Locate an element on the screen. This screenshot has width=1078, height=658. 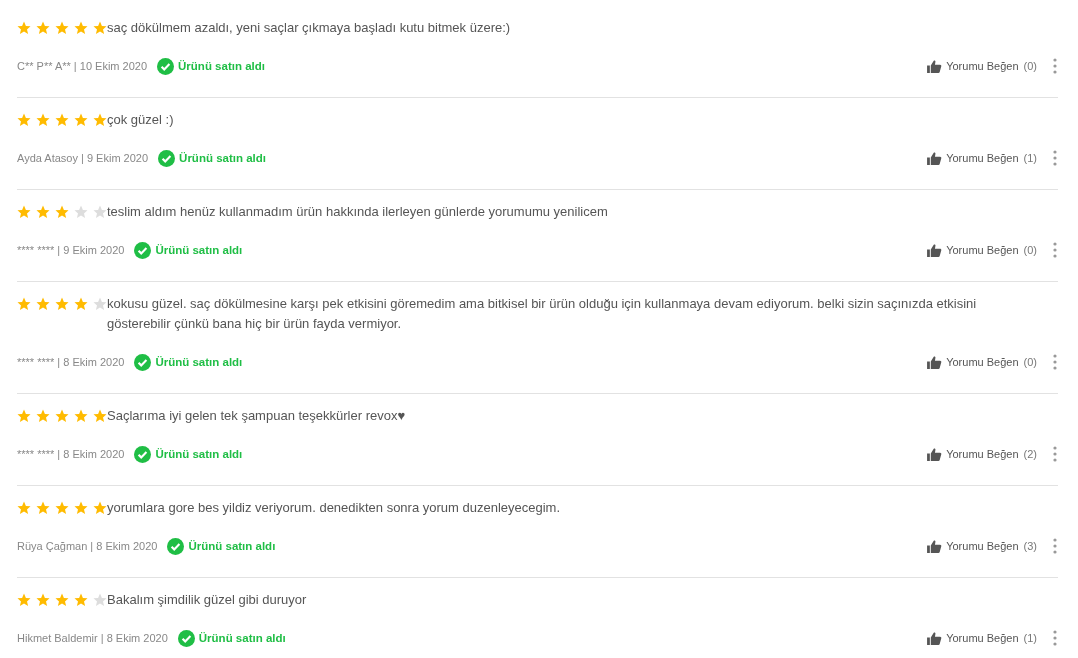
like-count: (2) is located at coordinates (1030, 454).